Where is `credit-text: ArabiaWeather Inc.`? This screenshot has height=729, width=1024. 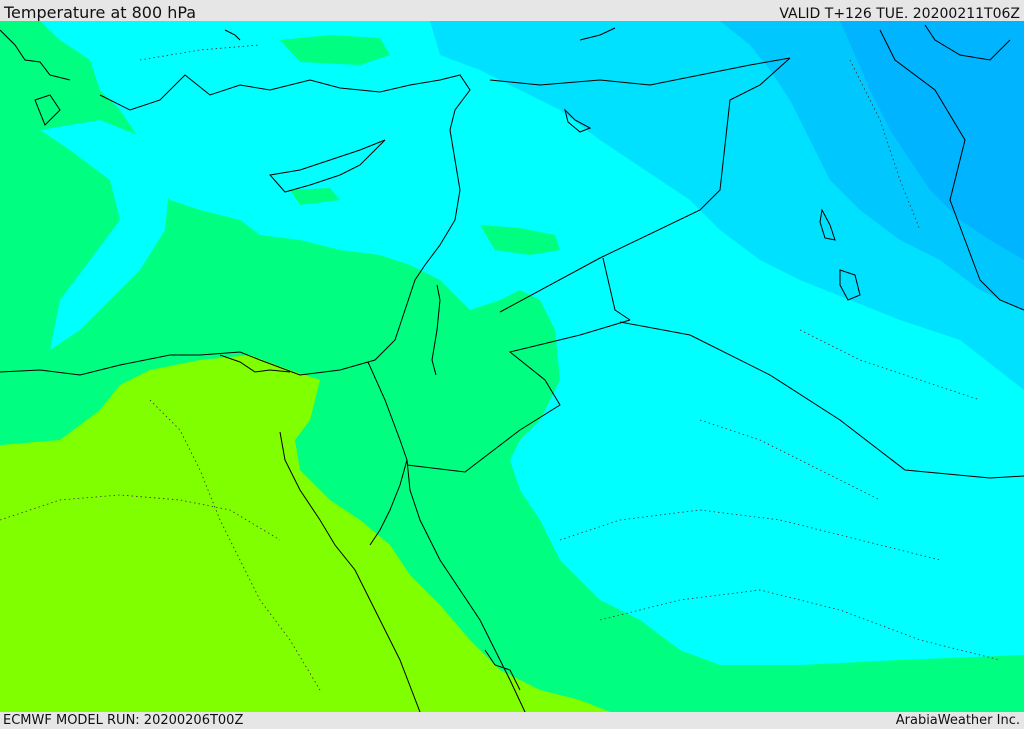
credit-text: ArabiaWeather Inc. is located at coordinates (957, 720).